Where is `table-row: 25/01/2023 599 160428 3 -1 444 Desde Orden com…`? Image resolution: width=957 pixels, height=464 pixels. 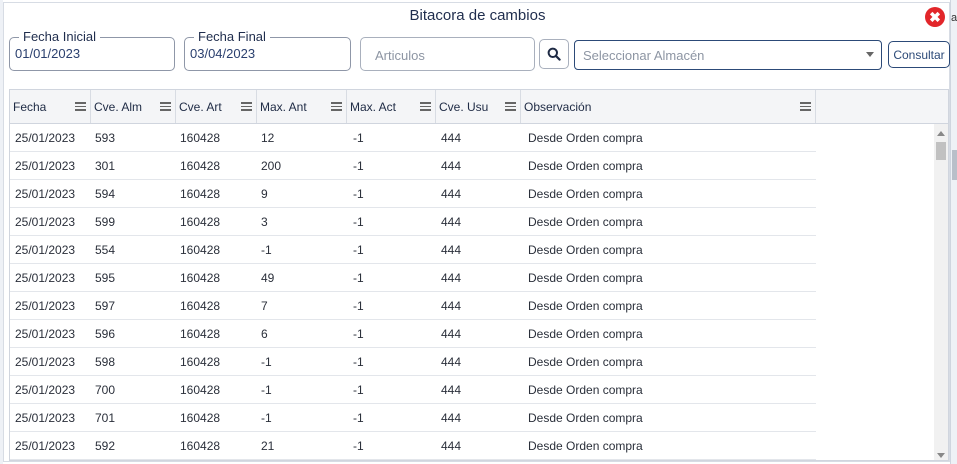
table-row: 25/01/2023 599 160428 3 -1 444 Desde Orden com… is located at coordinates (413, 222).